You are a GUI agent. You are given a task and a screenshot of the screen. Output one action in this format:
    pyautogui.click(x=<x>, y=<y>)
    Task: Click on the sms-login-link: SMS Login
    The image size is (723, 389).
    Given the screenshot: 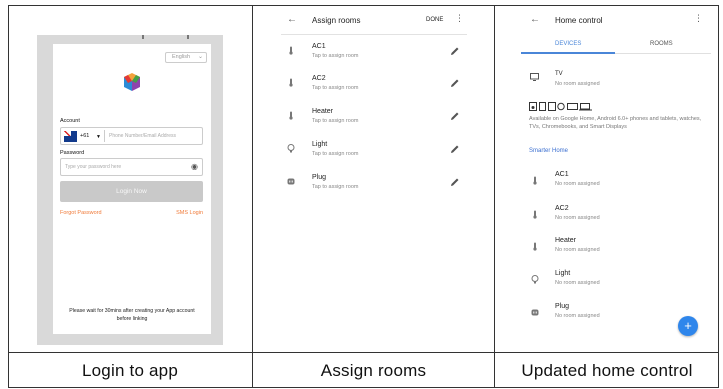 What is the action you would take?
    pyautogui.click(x=189, y=213)
    